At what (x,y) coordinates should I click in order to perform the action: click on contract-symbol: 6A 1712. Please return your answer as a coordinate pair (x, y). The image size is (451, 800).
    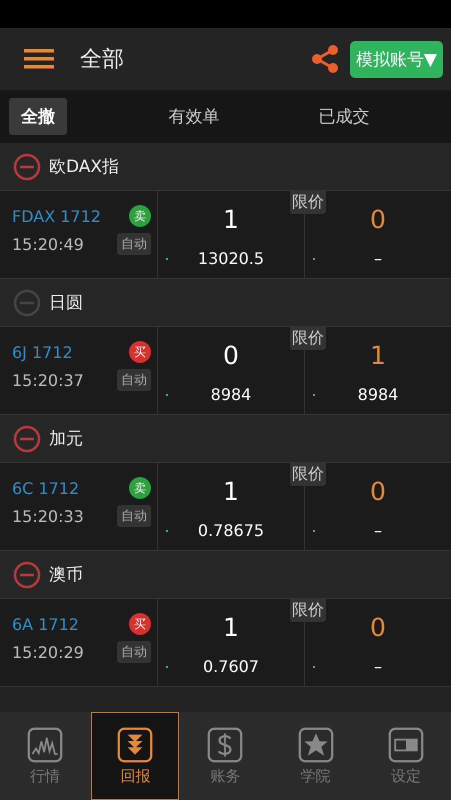
    Looking at the image, I should click on (45, 624).